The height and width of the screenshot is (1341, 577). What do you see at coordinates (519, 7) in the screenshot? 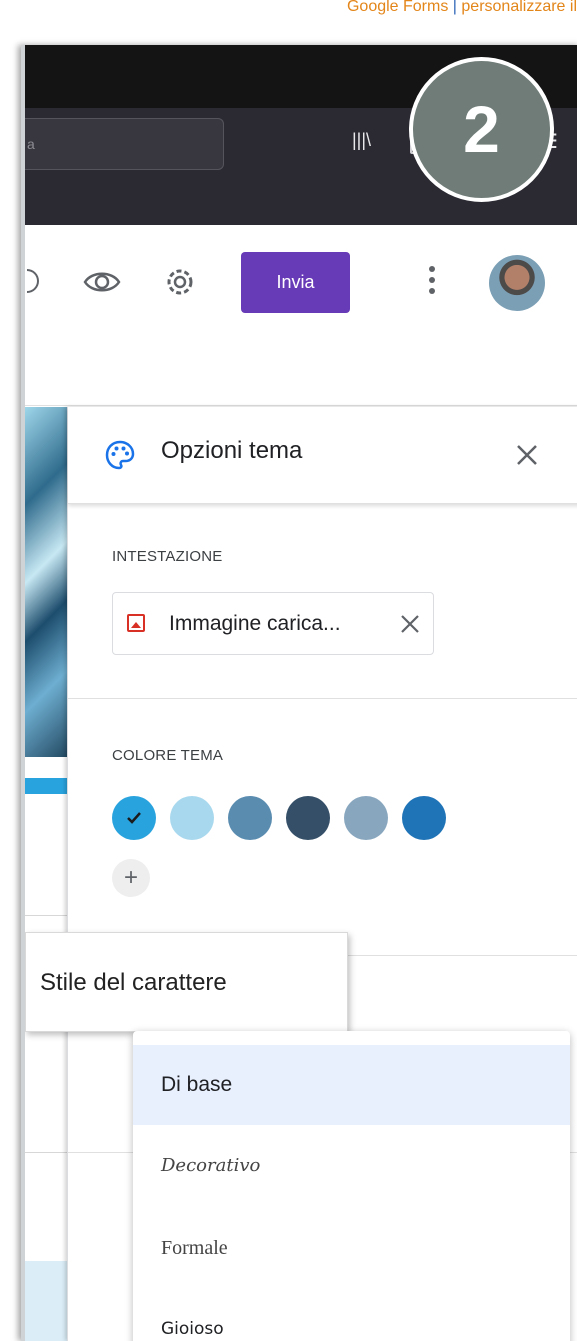
I see `caption-right: personalizzare il` at bounding box center [519, 7].